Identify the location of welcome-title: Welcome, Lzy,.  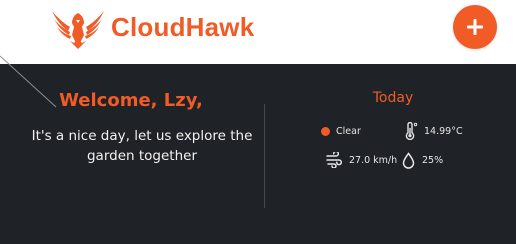
(131, 100).